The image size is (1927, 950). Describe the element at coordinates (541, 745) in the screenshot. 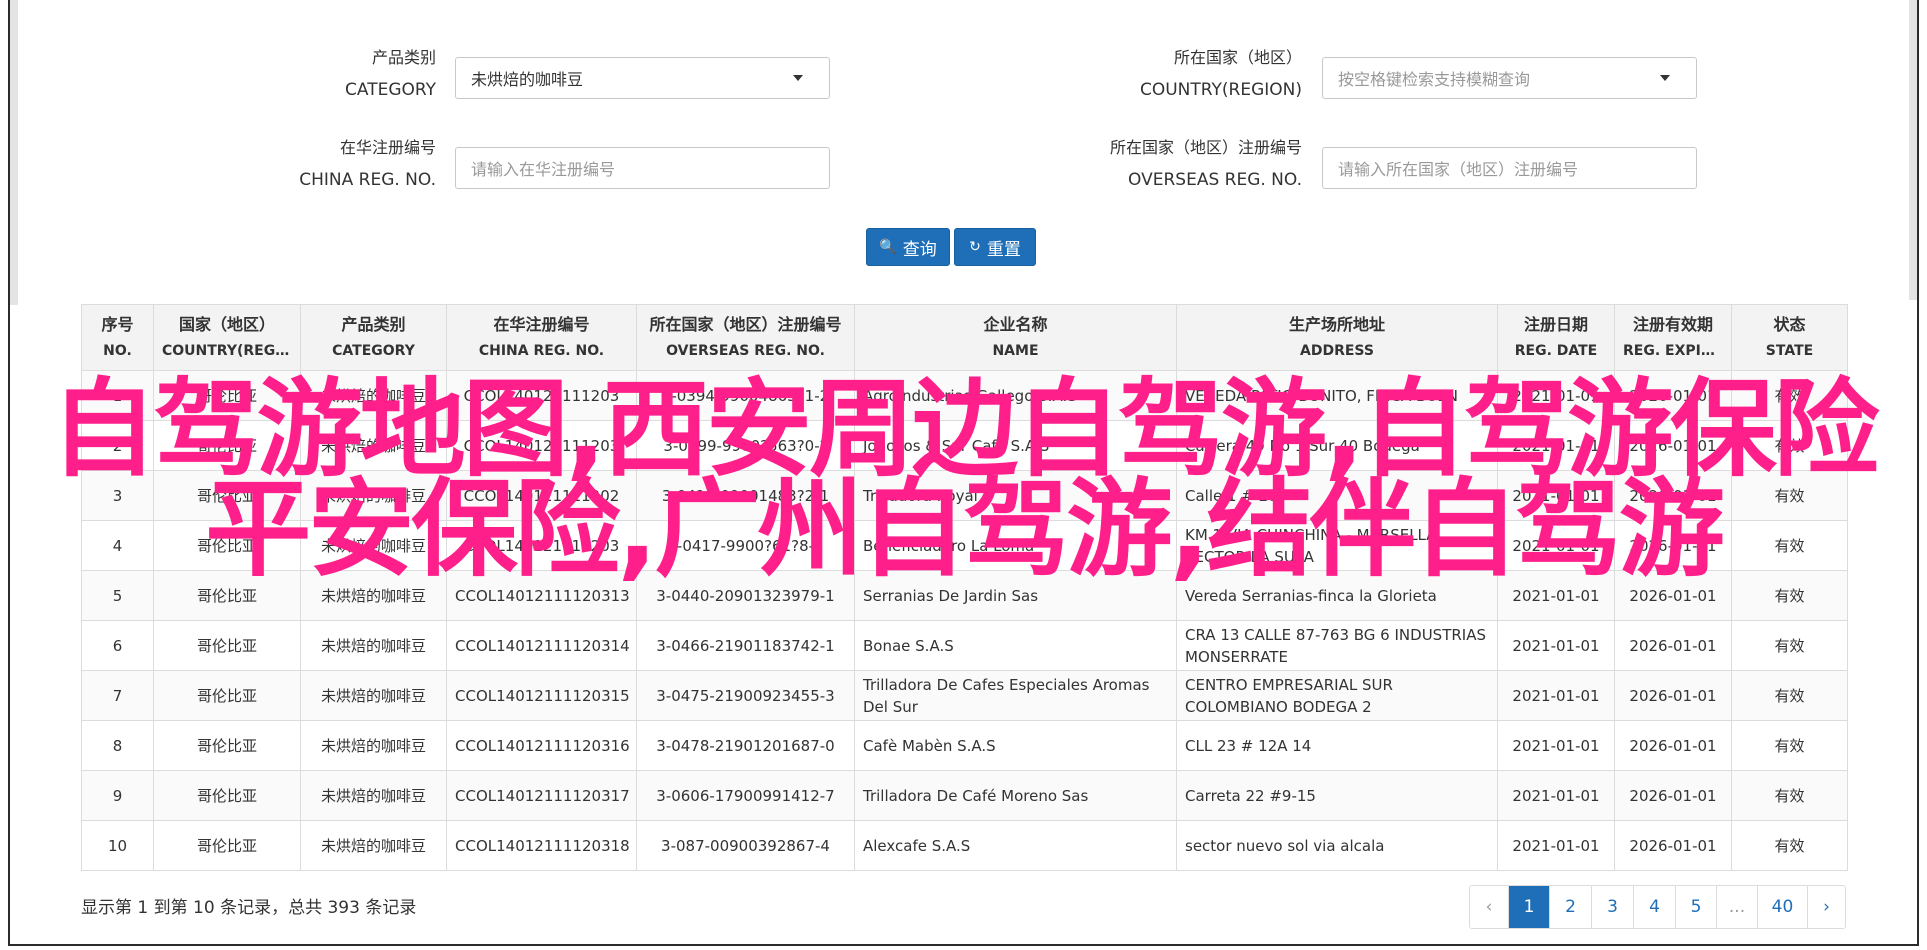

I see `china-reg-cell: CCOL14012111120316` at that location.